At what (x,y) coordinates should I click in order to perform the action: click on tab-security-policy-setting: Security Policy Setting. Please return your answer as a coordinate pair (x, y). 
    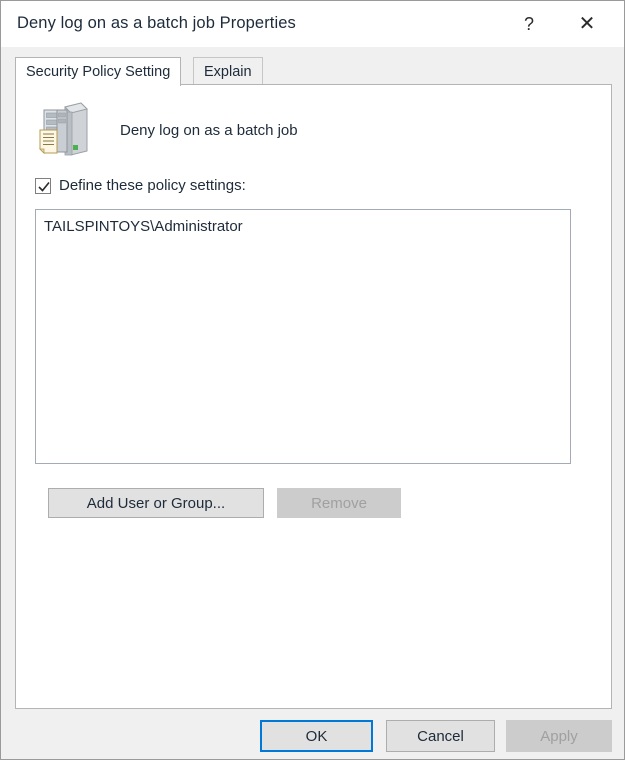
    Looking at the image, I should click on (98, 71).